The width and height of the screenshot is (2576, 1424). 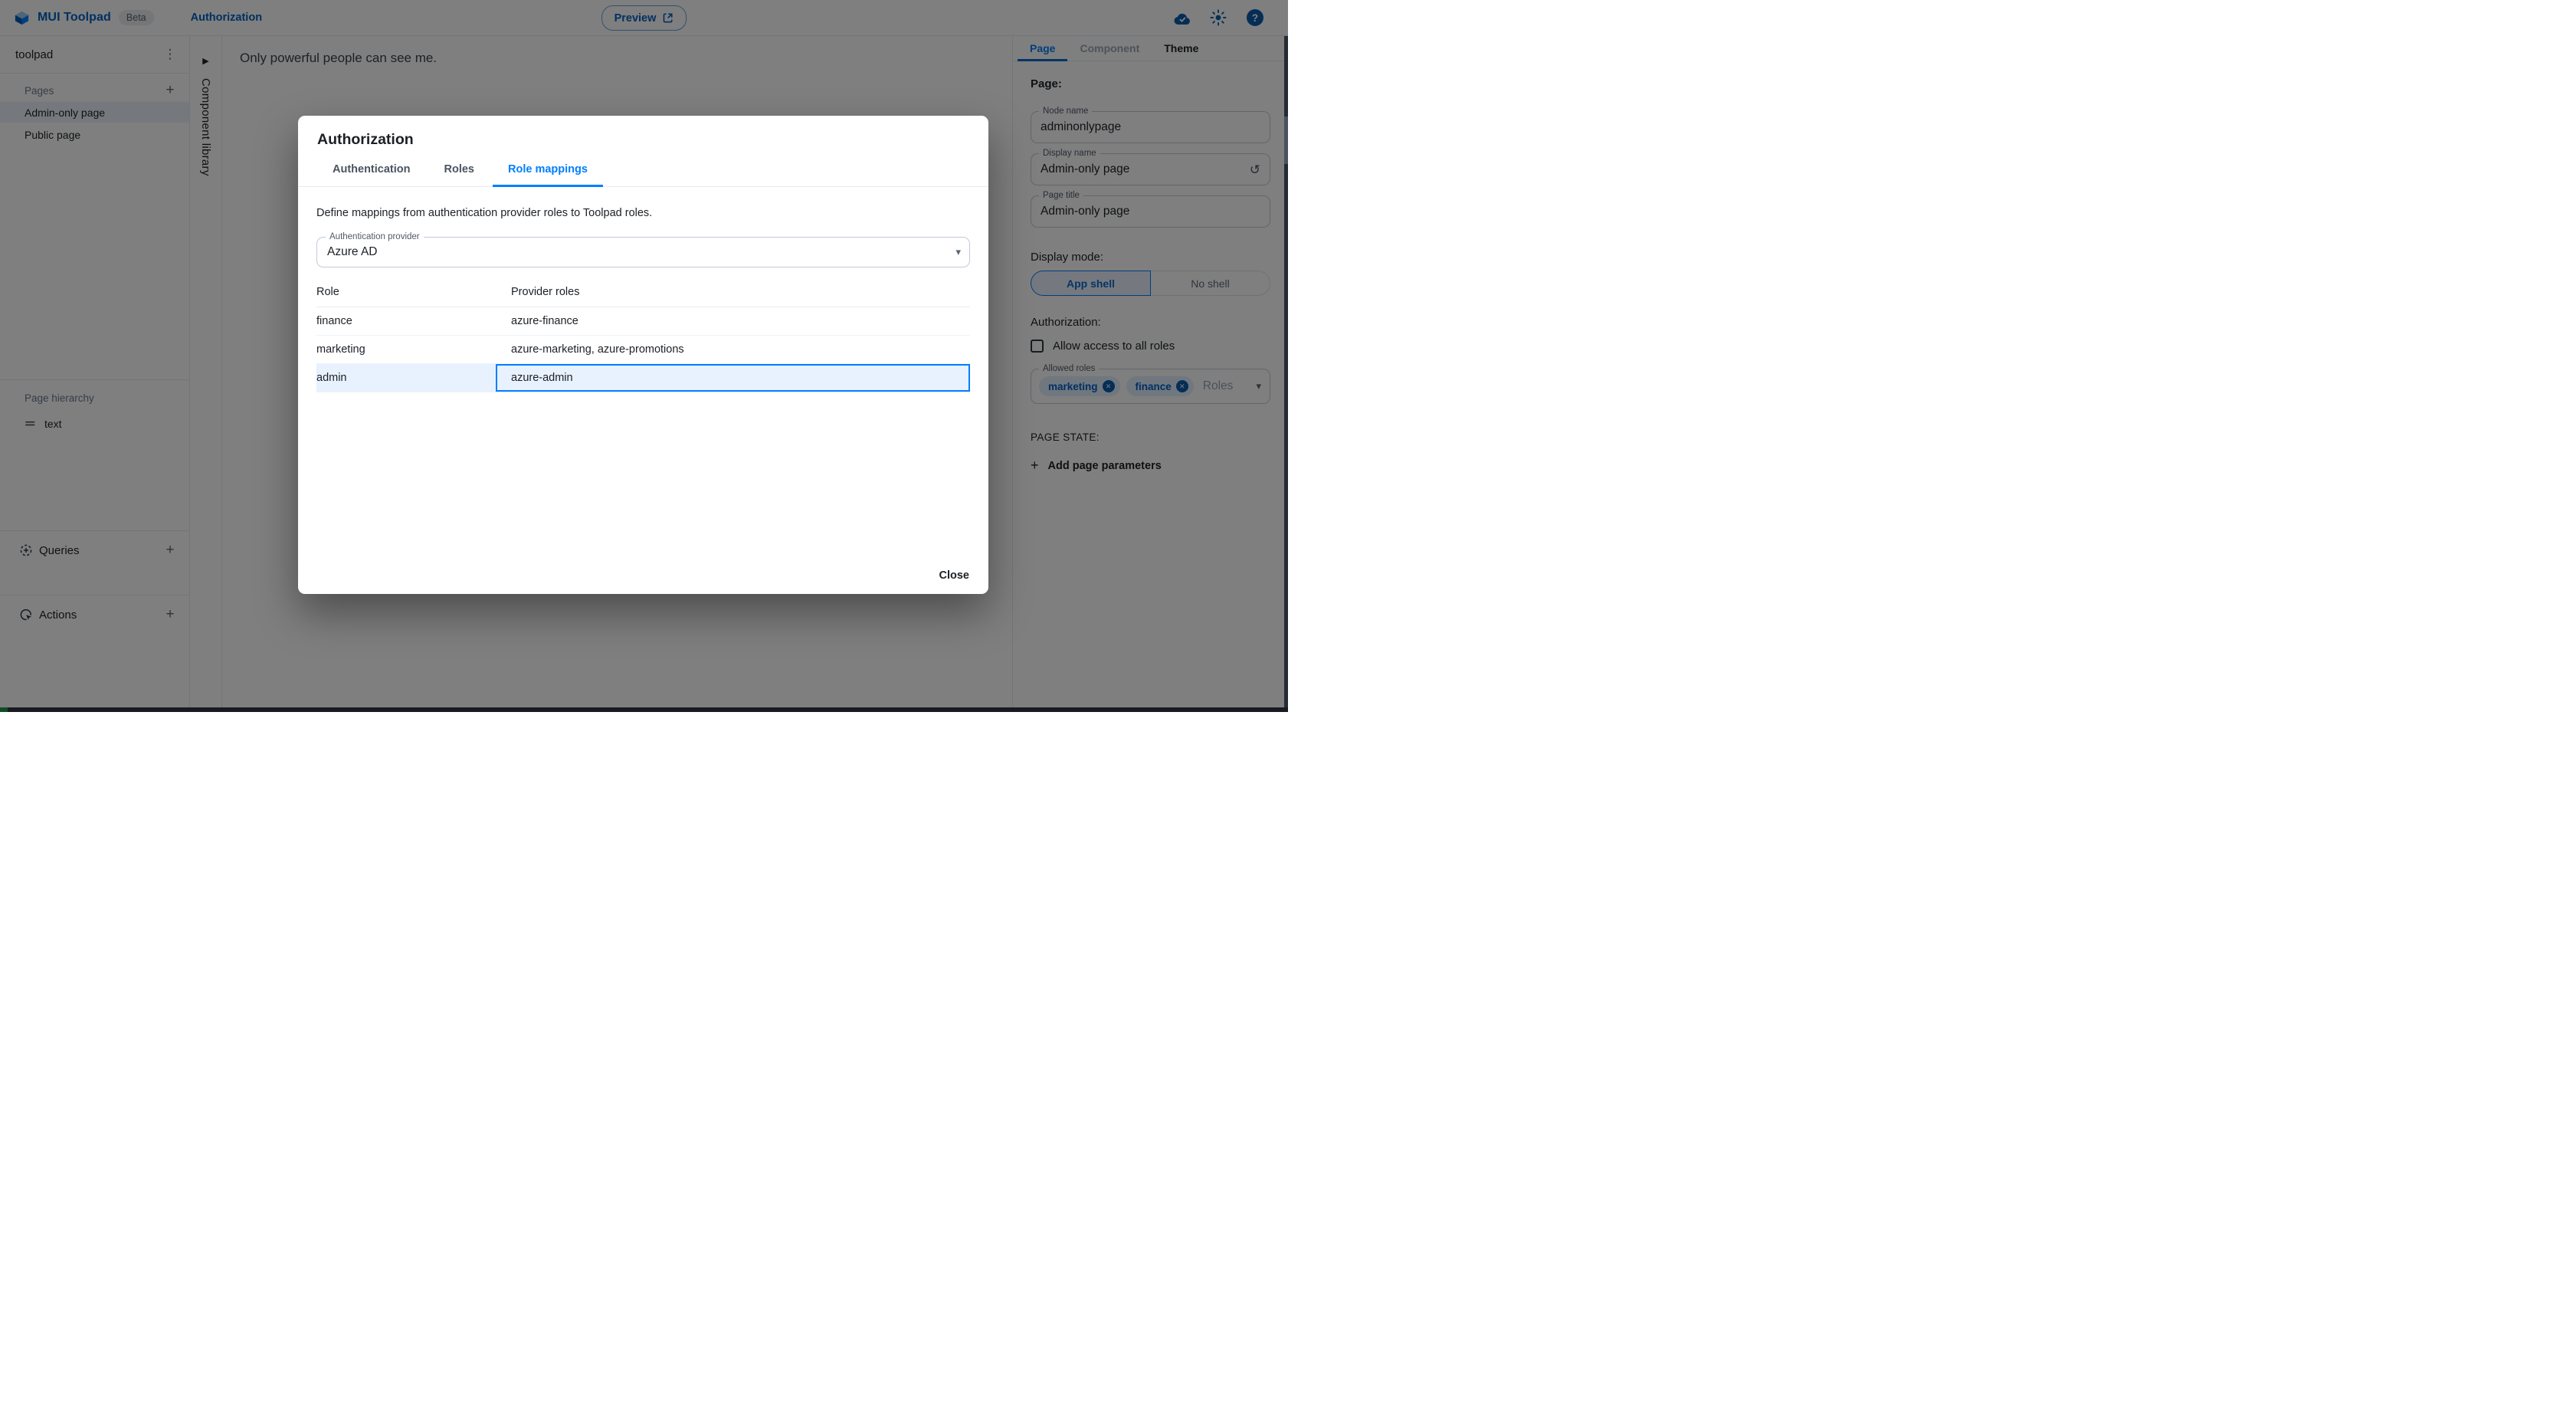 I want to click on table-row-finance: finance azure-finance, so click(x=643, y=321).